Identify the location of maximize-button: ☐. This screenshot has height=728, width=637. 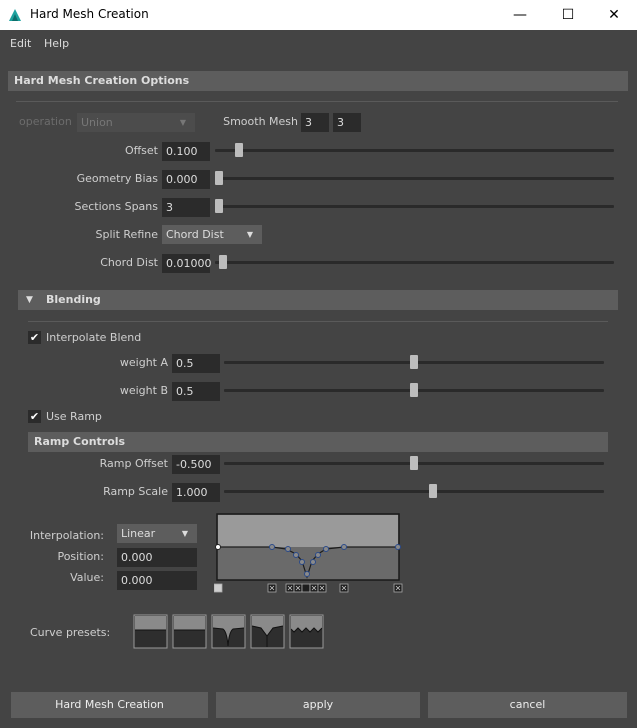
(568, 15).